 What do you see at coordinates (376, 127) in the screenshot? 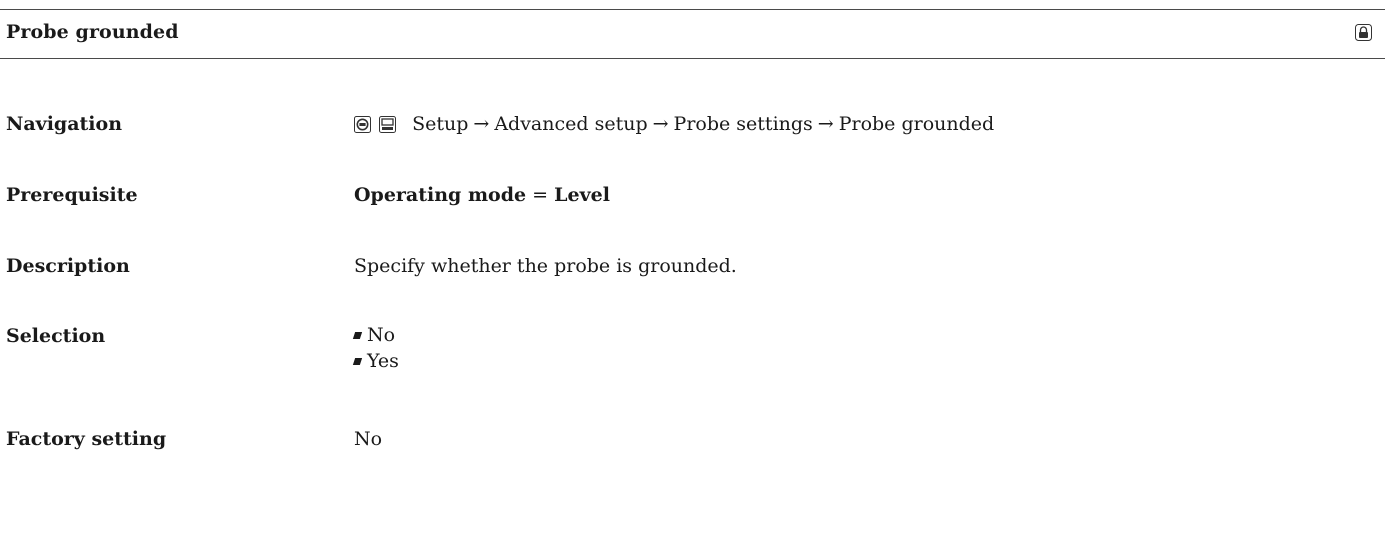
I see `navigation-icons` at bounding box center [376, 127].